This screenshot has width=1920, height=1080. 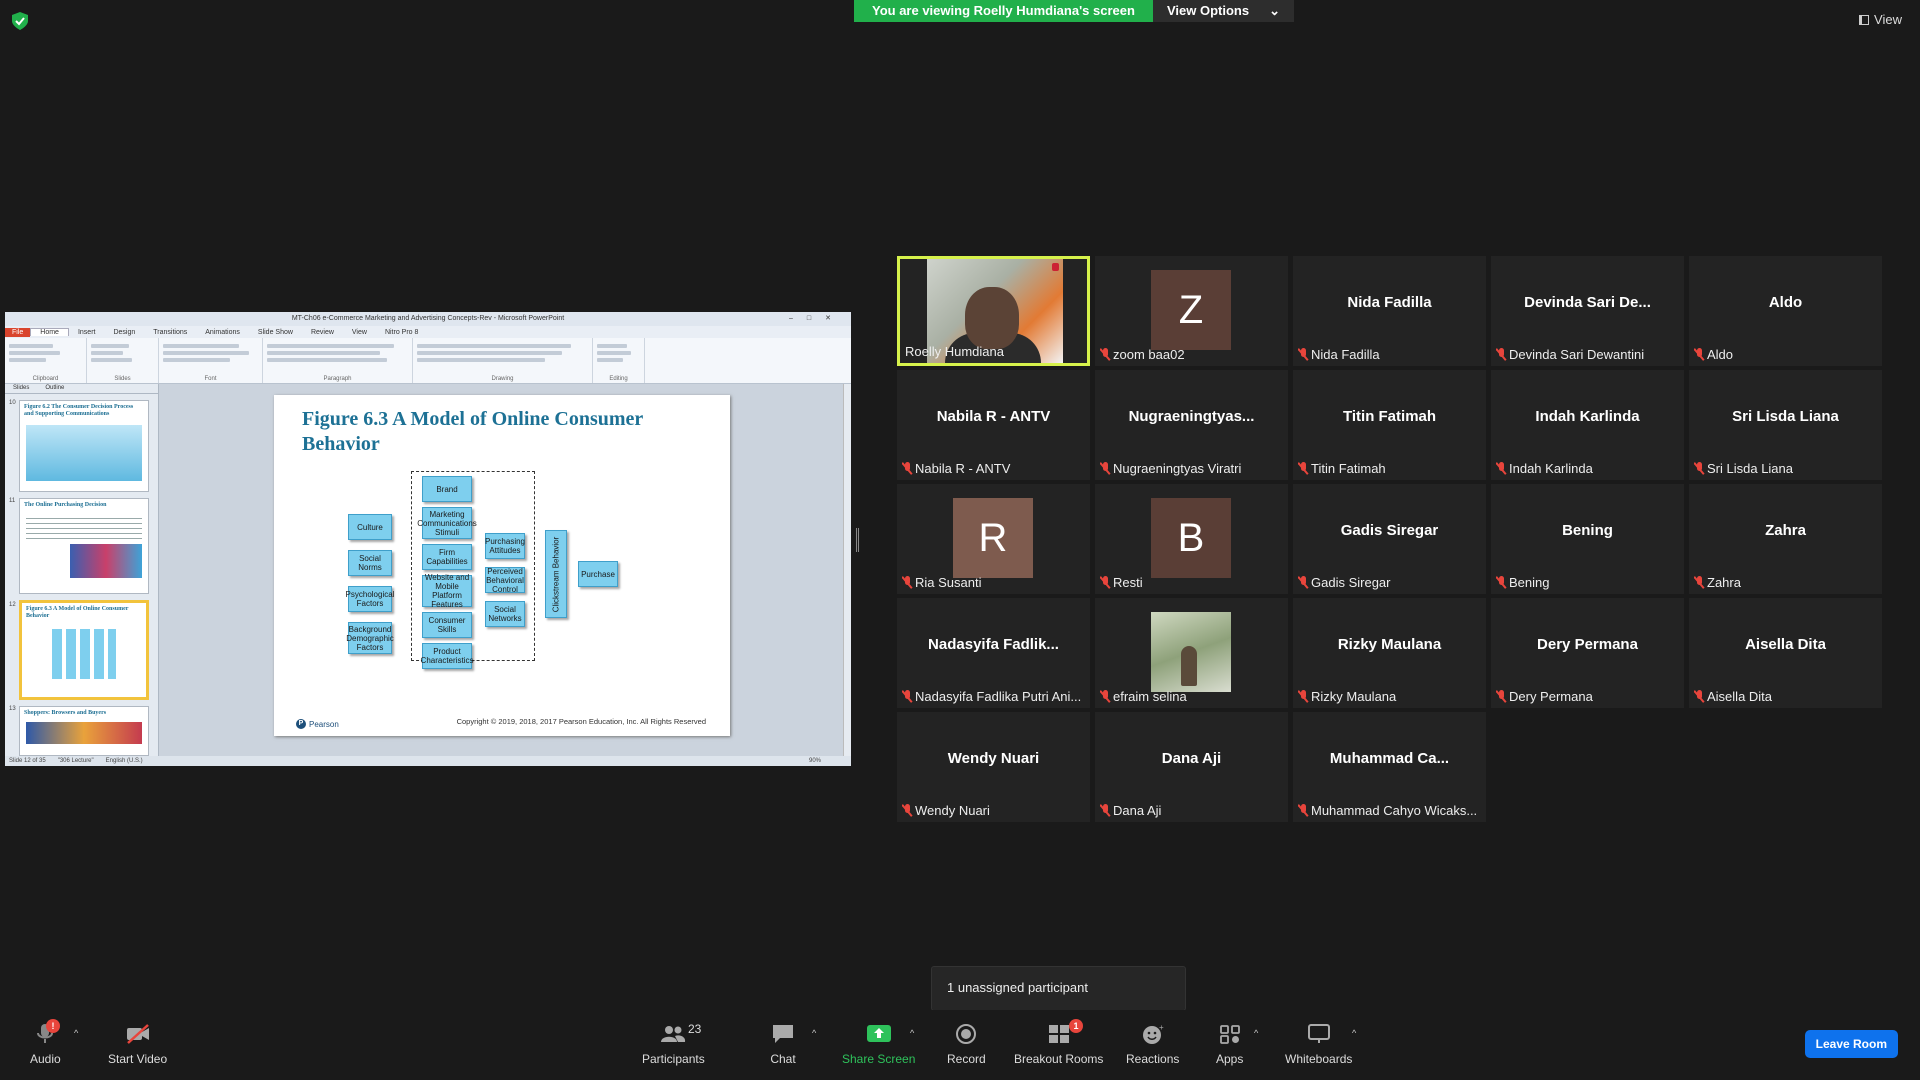 What do you see at coordinates (673, 1059) in the screenshot?
I see `participants-label: Participants` at bounding box center [673, 1059].